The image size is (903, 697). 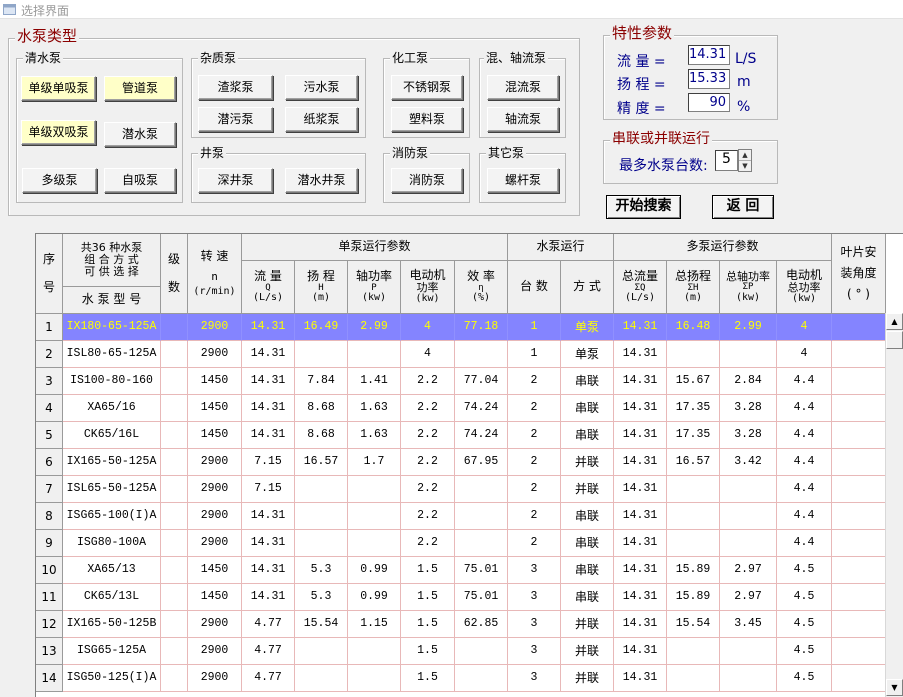 I want to click on sewage-pump-button: 污水泵, so click(x=321, y=87).